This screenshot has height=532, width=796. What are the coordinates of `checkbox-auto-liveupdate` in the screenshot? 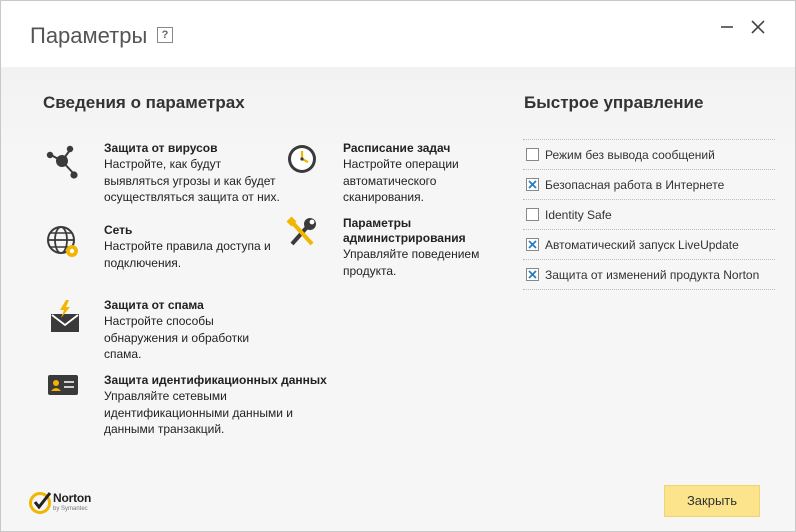 It's located at (532, 244).